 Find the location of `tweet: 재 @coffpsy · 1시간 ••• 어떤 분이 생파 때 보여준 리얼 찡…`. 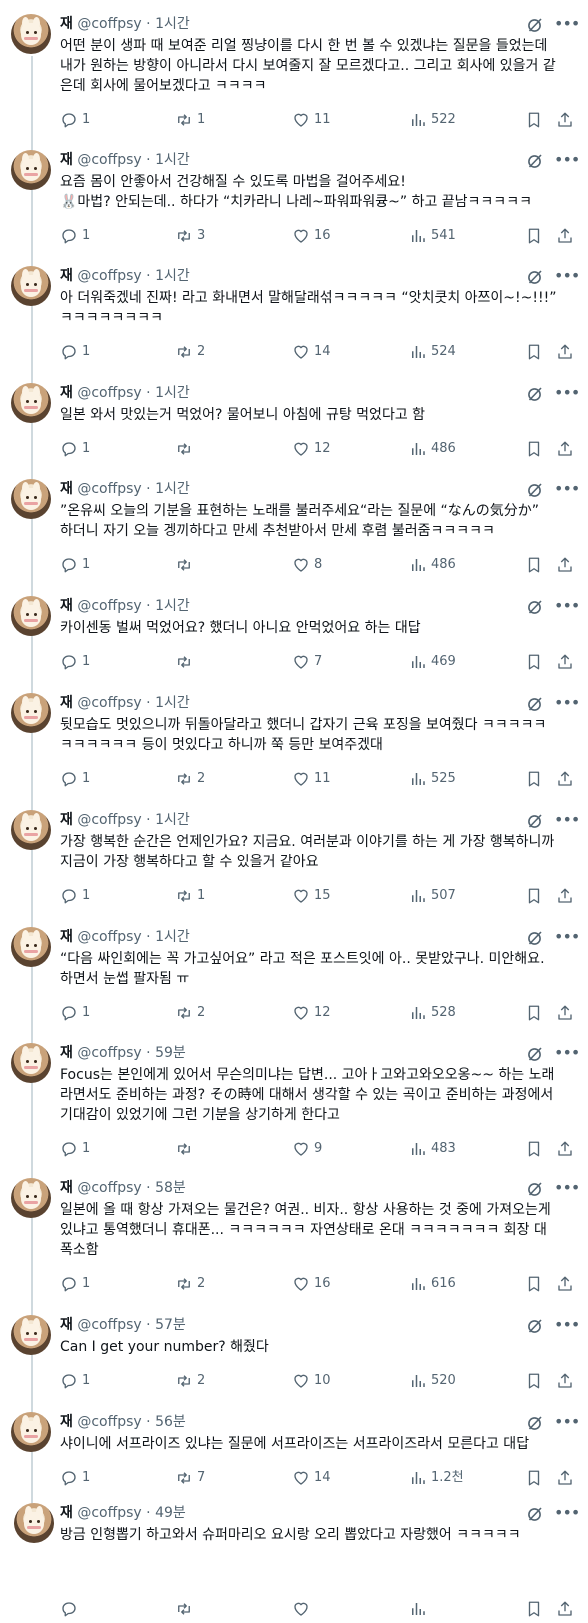

tweet: 재 @coffpsy · 1시간 ••• 어떤 분이 생파 때 보여준 리얼 찡… is located at coordinates (294, 74).